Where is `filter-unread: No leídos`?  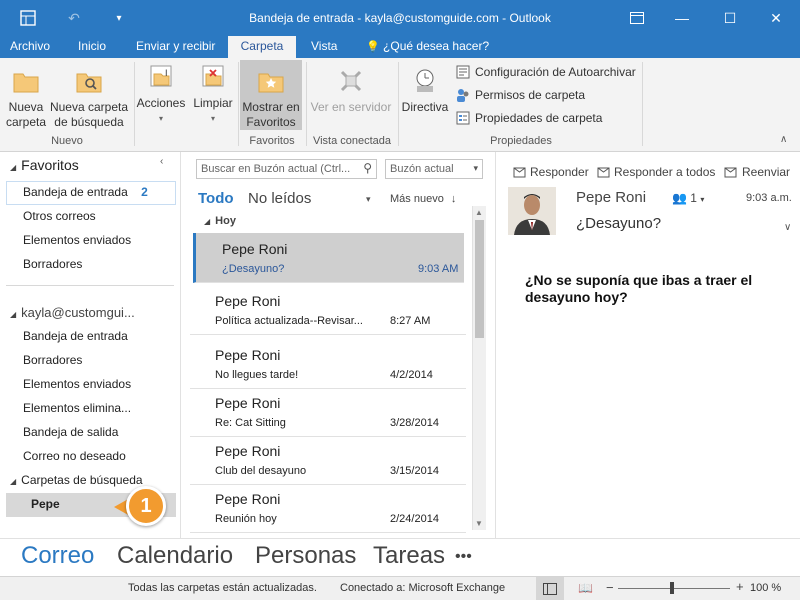 filter-unread: No leídos is located at coordinates (279, 198).